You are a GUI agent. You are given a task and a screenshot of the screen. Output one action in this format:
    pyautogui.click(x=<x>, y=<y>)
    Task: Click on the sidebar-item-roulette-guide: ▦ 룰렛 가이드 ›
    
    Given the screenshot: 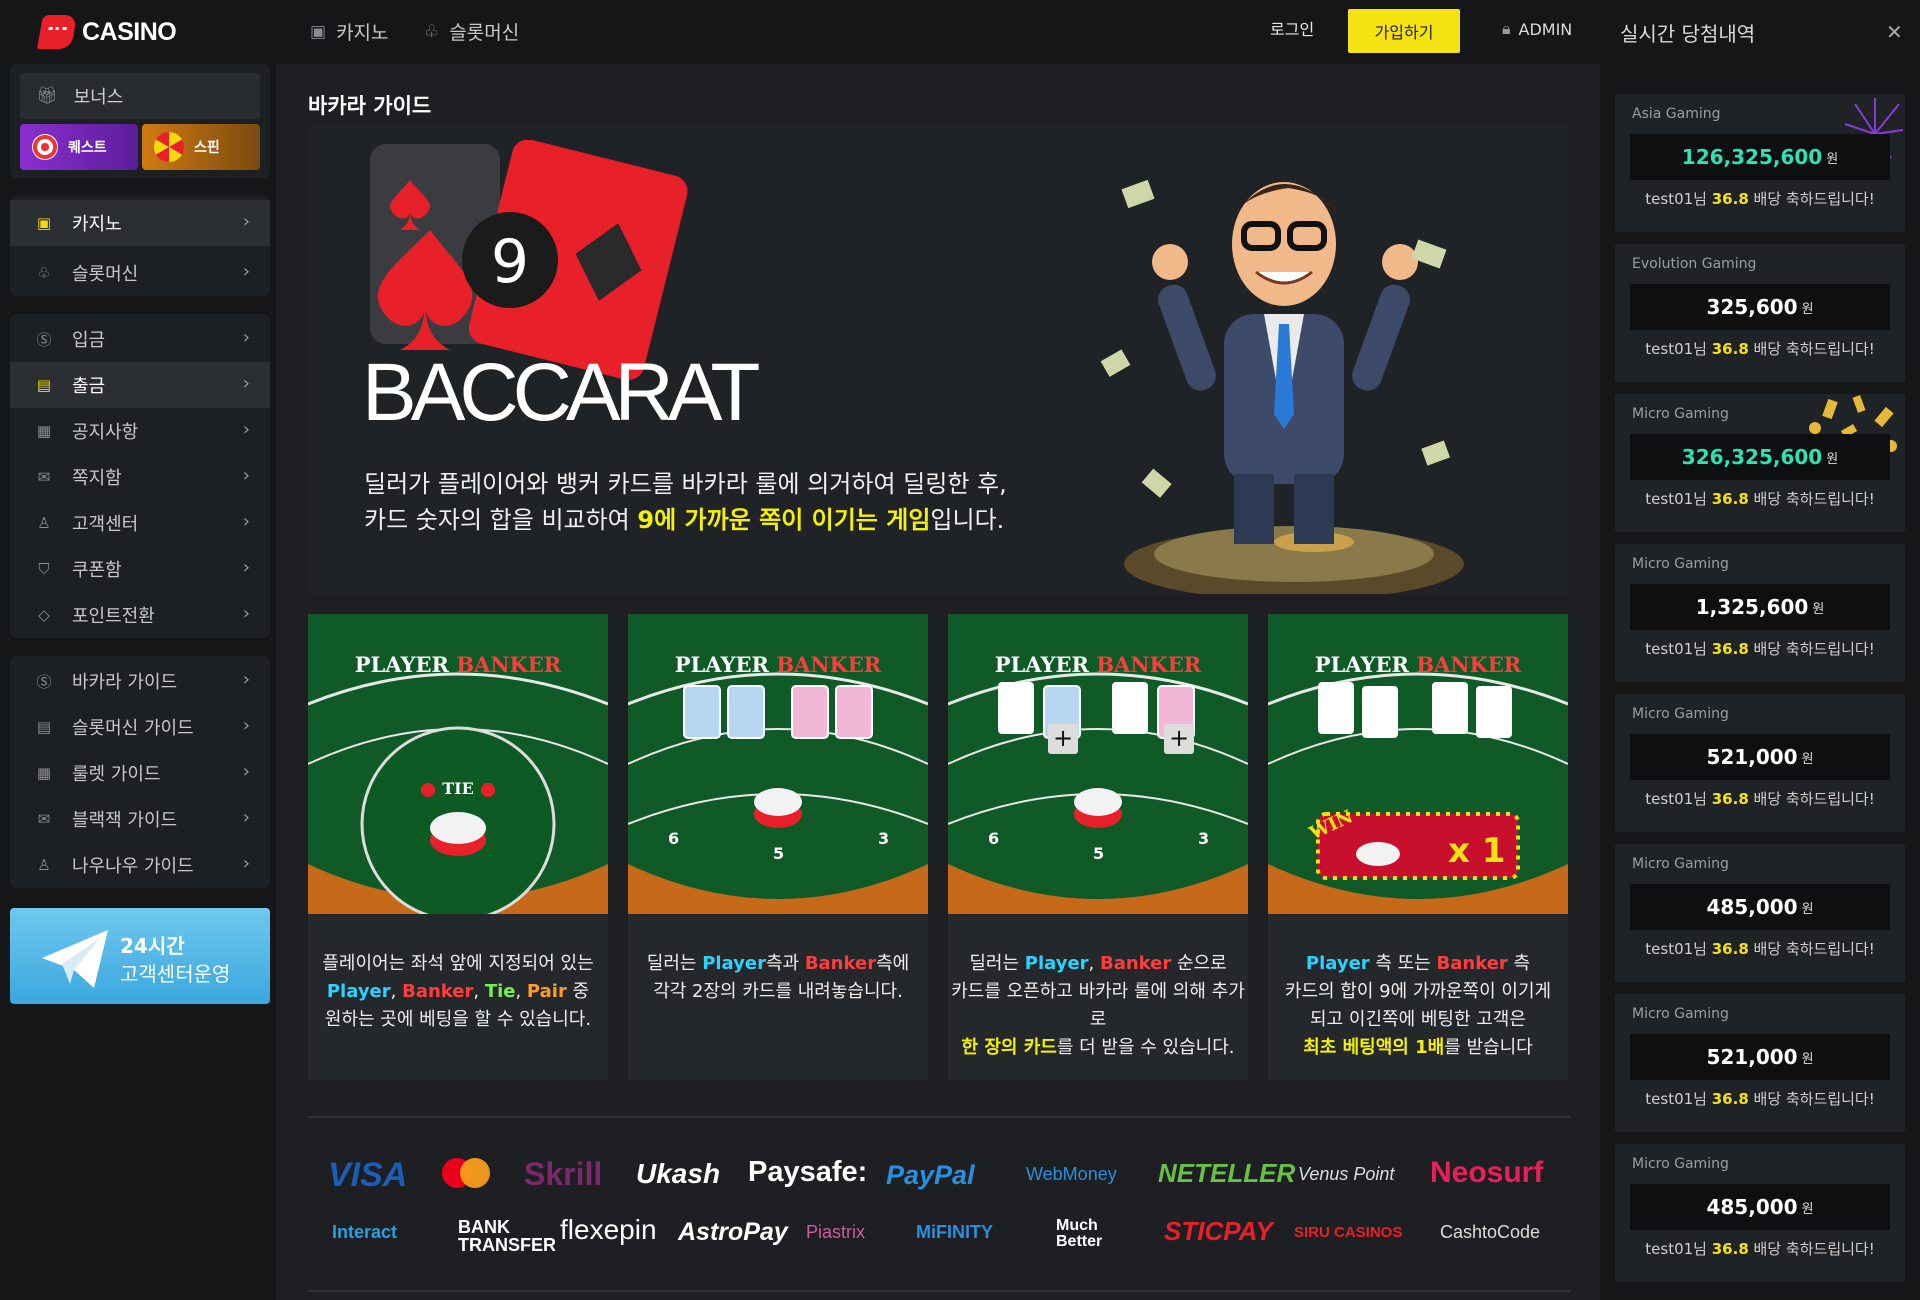 What is the action you would take?
    pyautogui.click(x=140, y=773)
    